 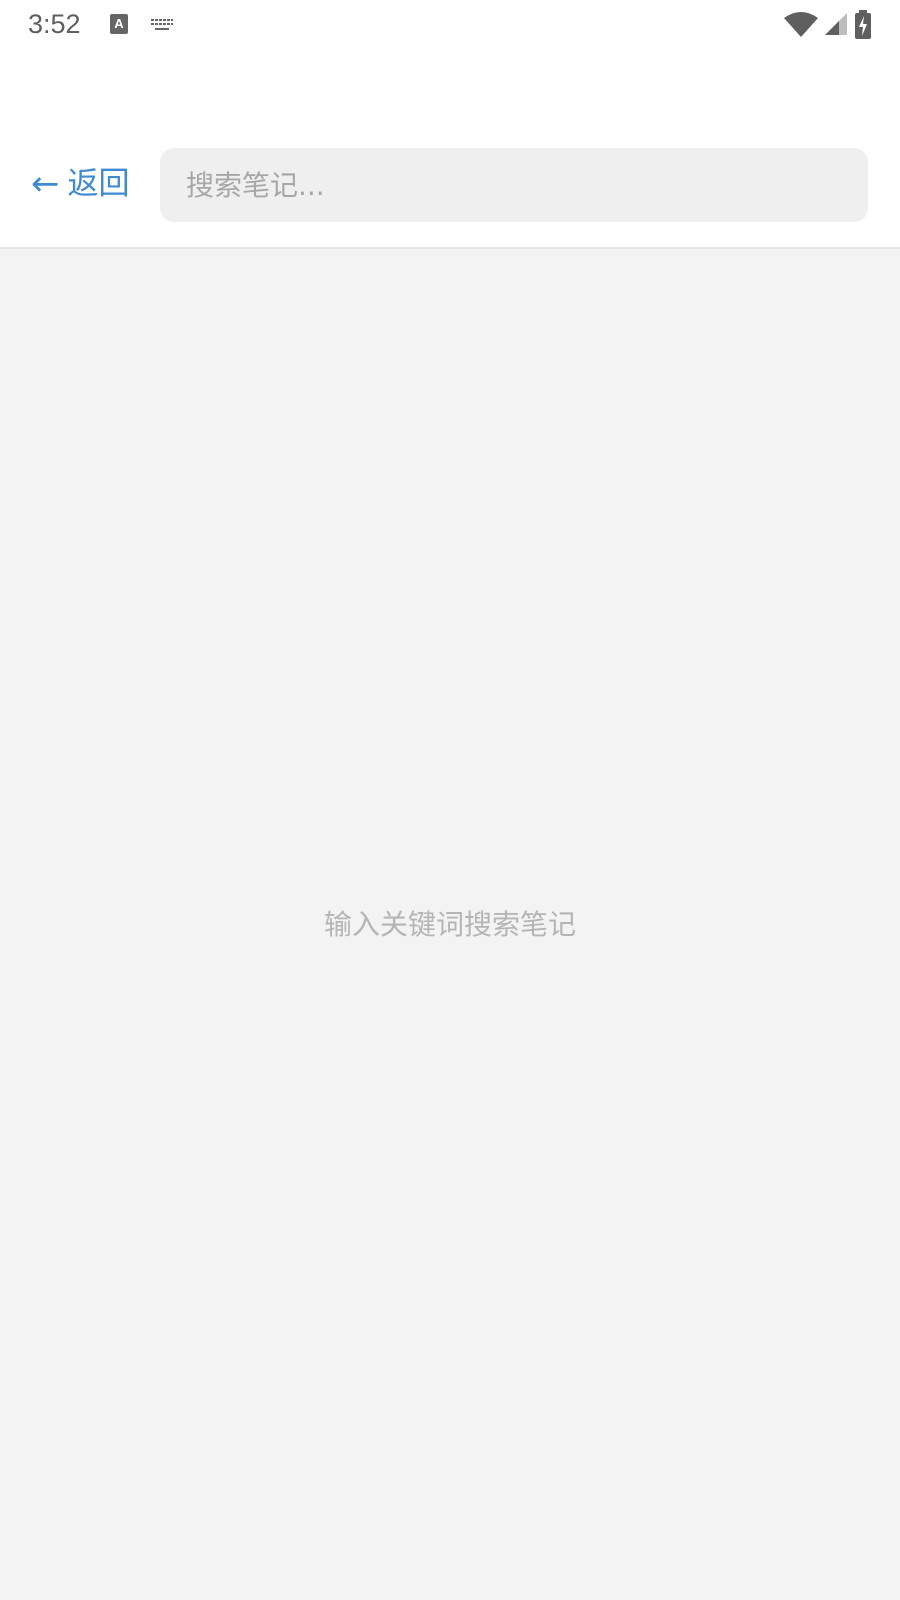 What do you see at coordinates (800, 24) in the screenshot?
I see `wifi-icon` at bounding box center [800, 24].